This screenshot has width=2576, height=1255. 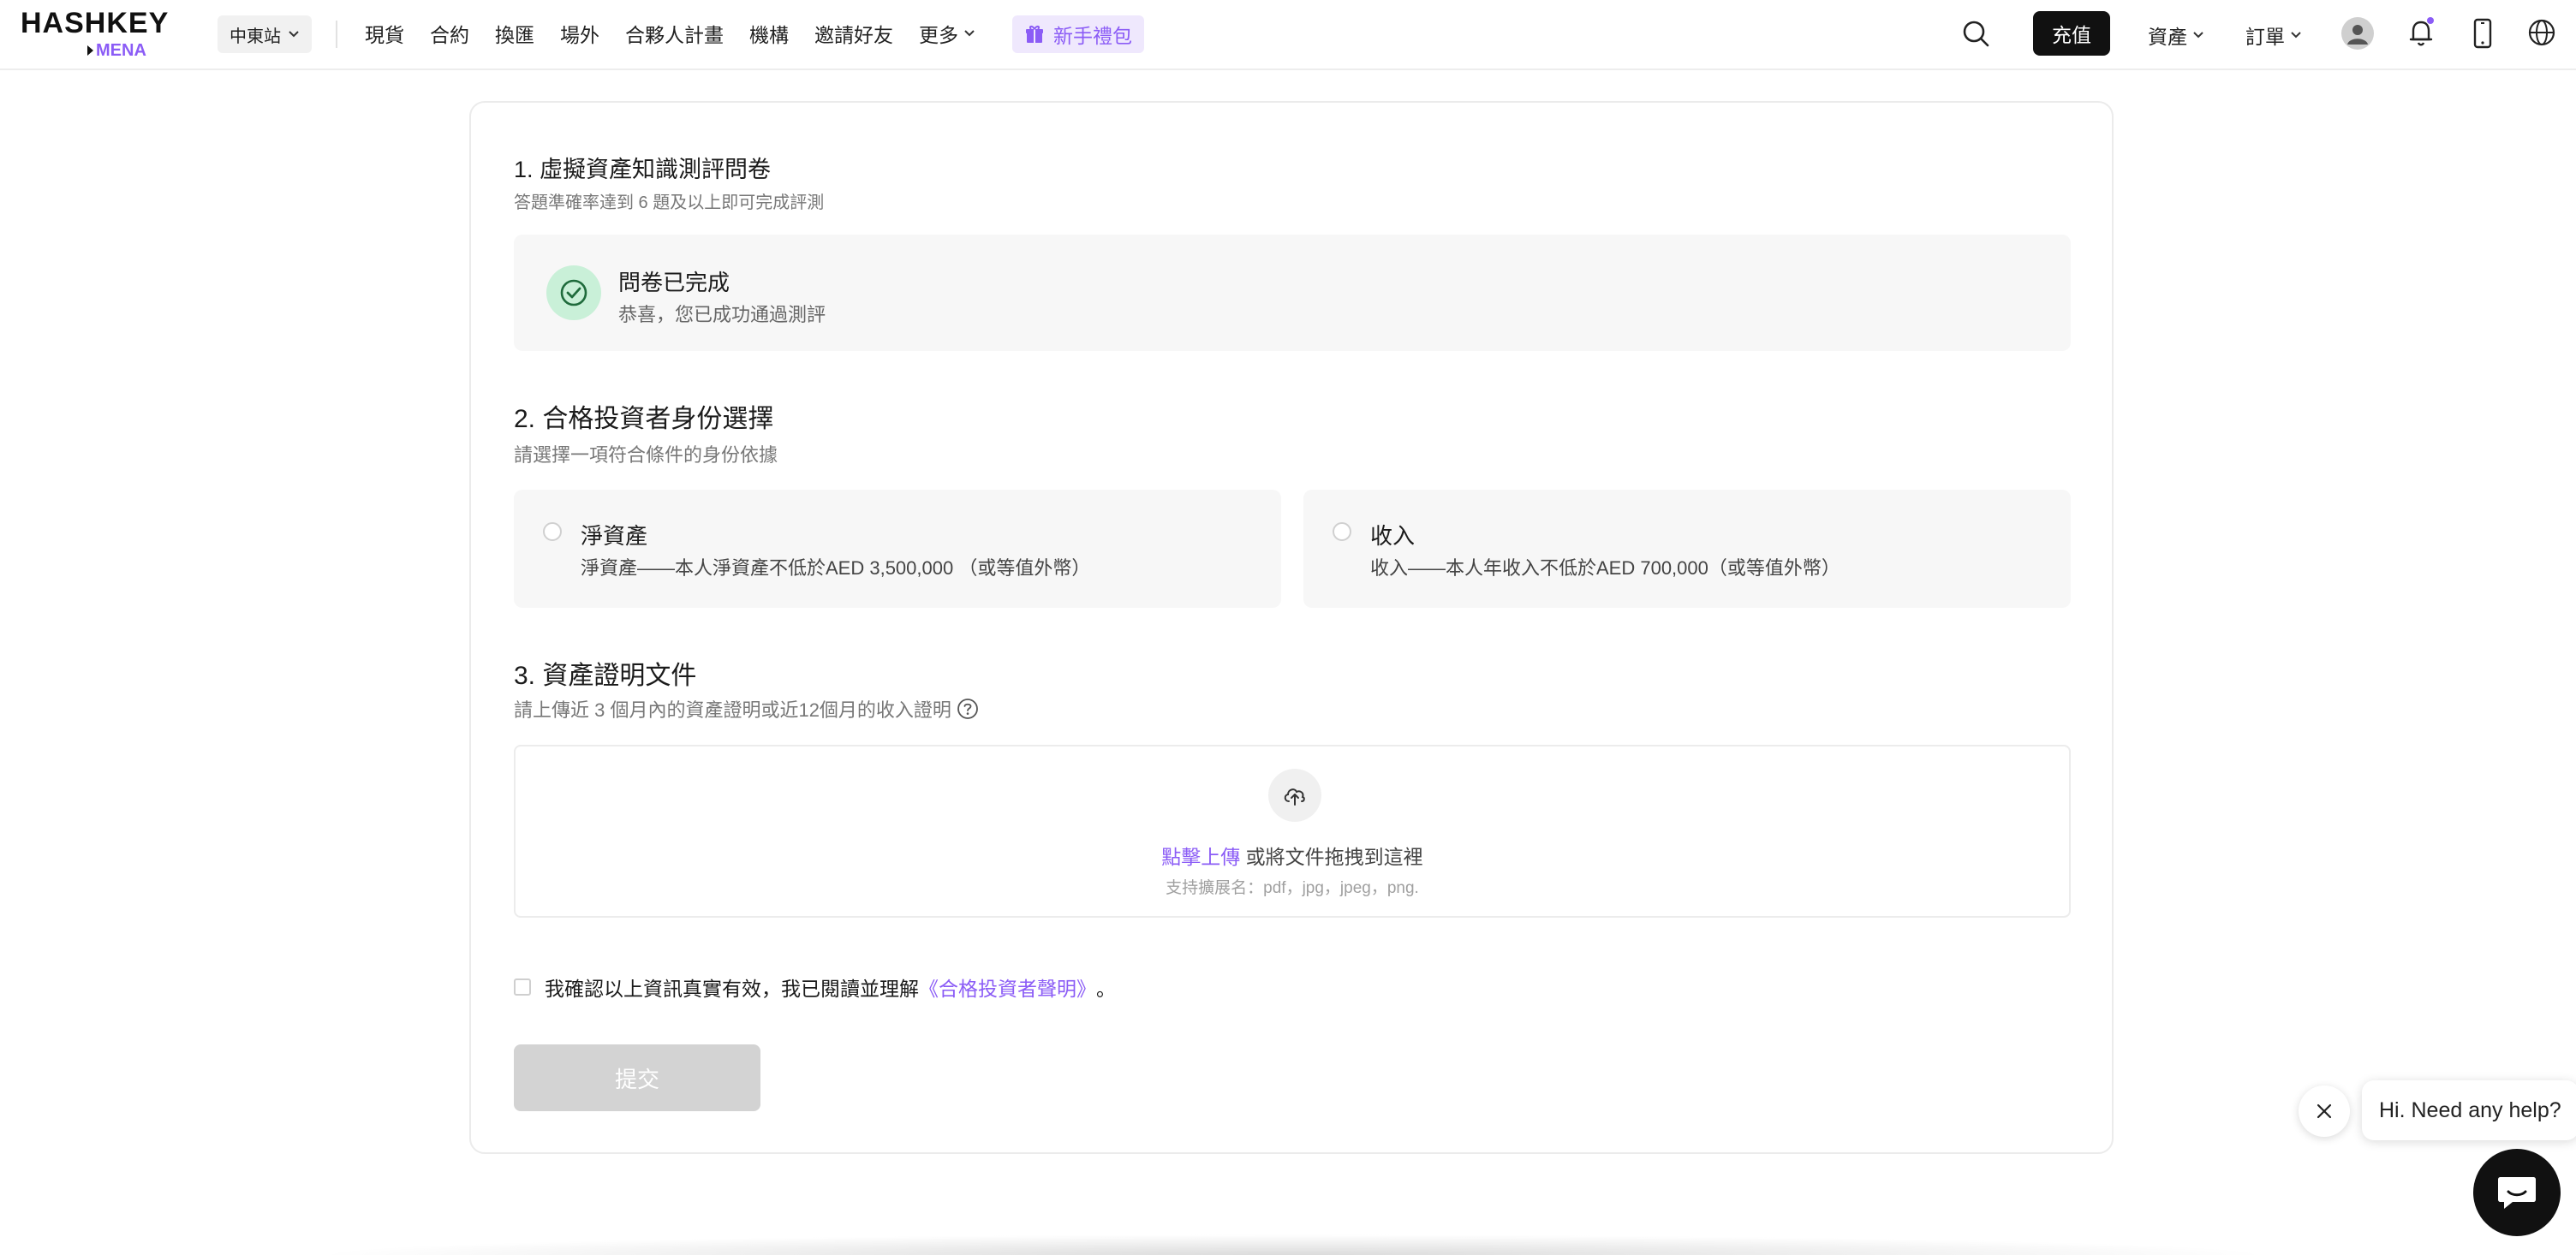 I want to click on section-1-subtitle: 答題準確率達到 6 題及以上即可完成評測, so click(x=669, y=202).